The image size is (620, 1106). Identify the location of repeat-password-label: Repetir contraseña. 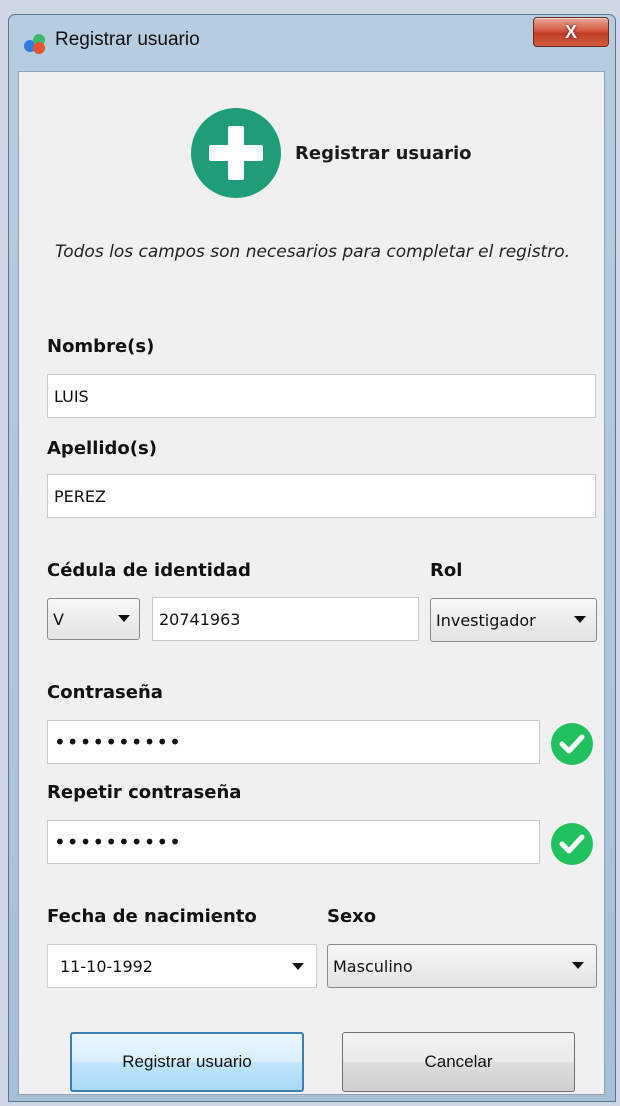
(144, 792).